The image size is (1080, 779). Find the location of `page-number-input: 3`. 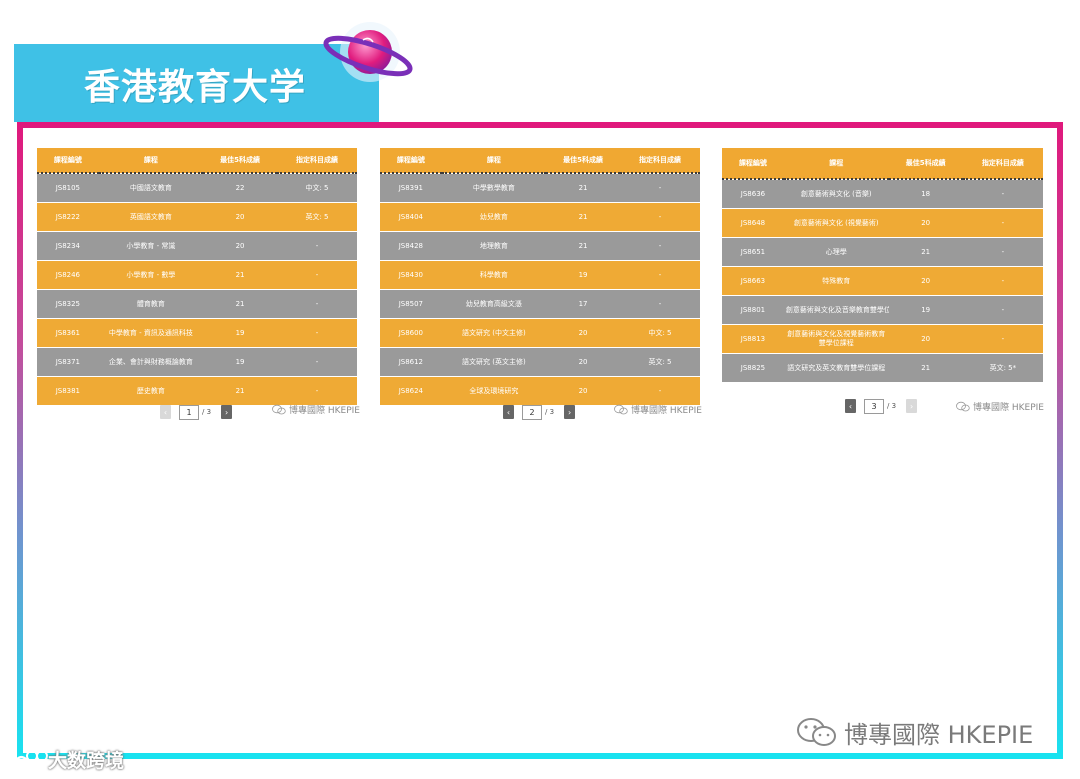

page-number-input: 3 is located at coordinates (874, 406).